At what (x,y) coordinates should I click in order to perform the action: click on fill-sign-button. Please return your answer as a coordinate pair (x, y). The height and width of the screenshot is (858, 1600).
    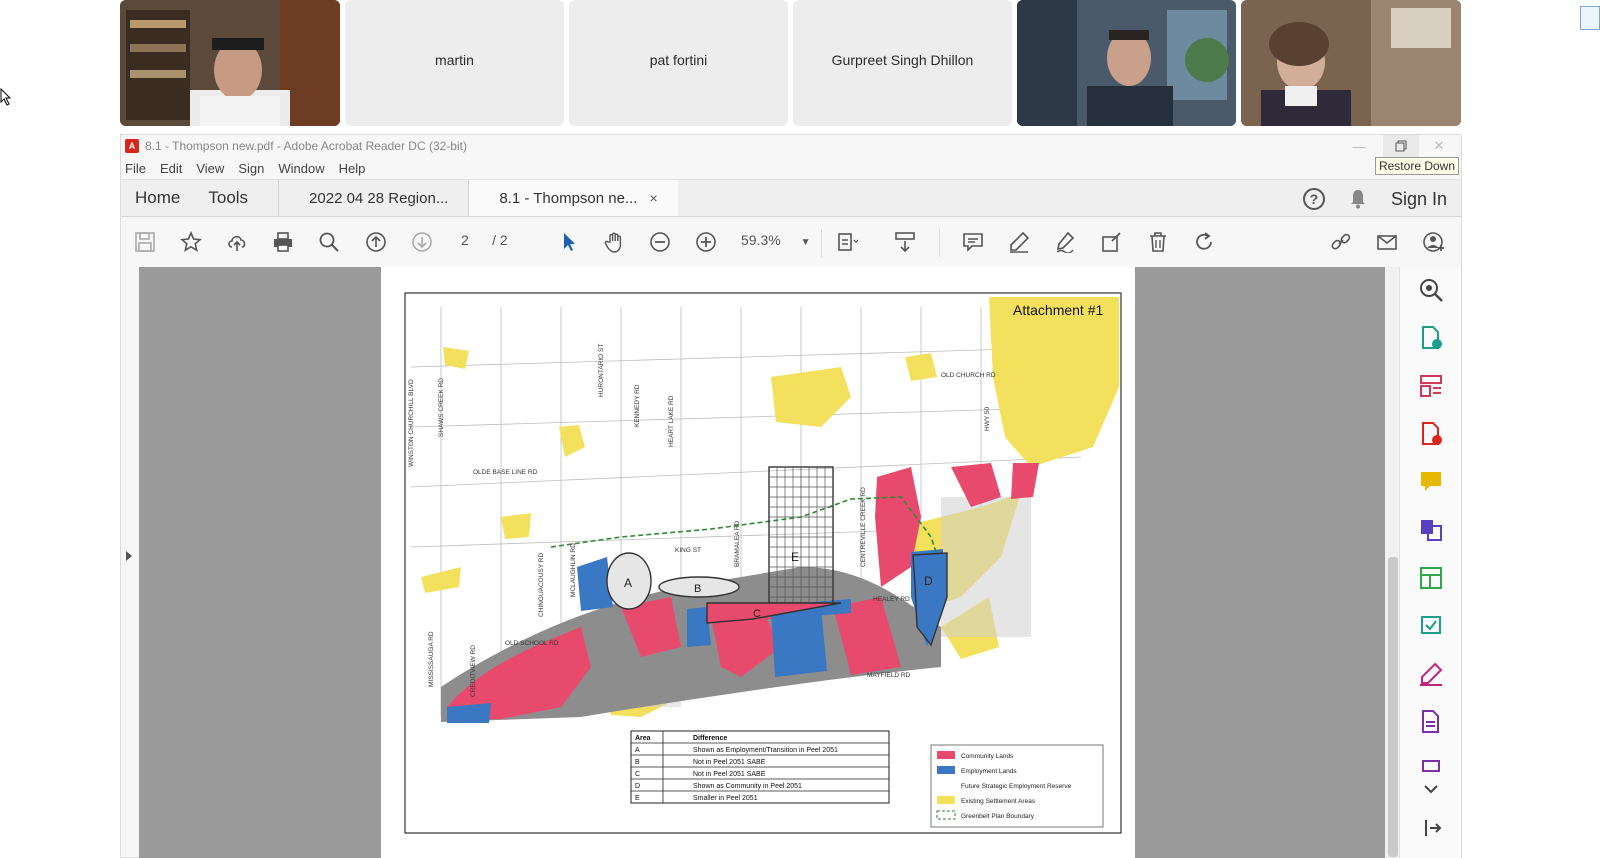
    Looking at the image, I should click on (1111, 242).